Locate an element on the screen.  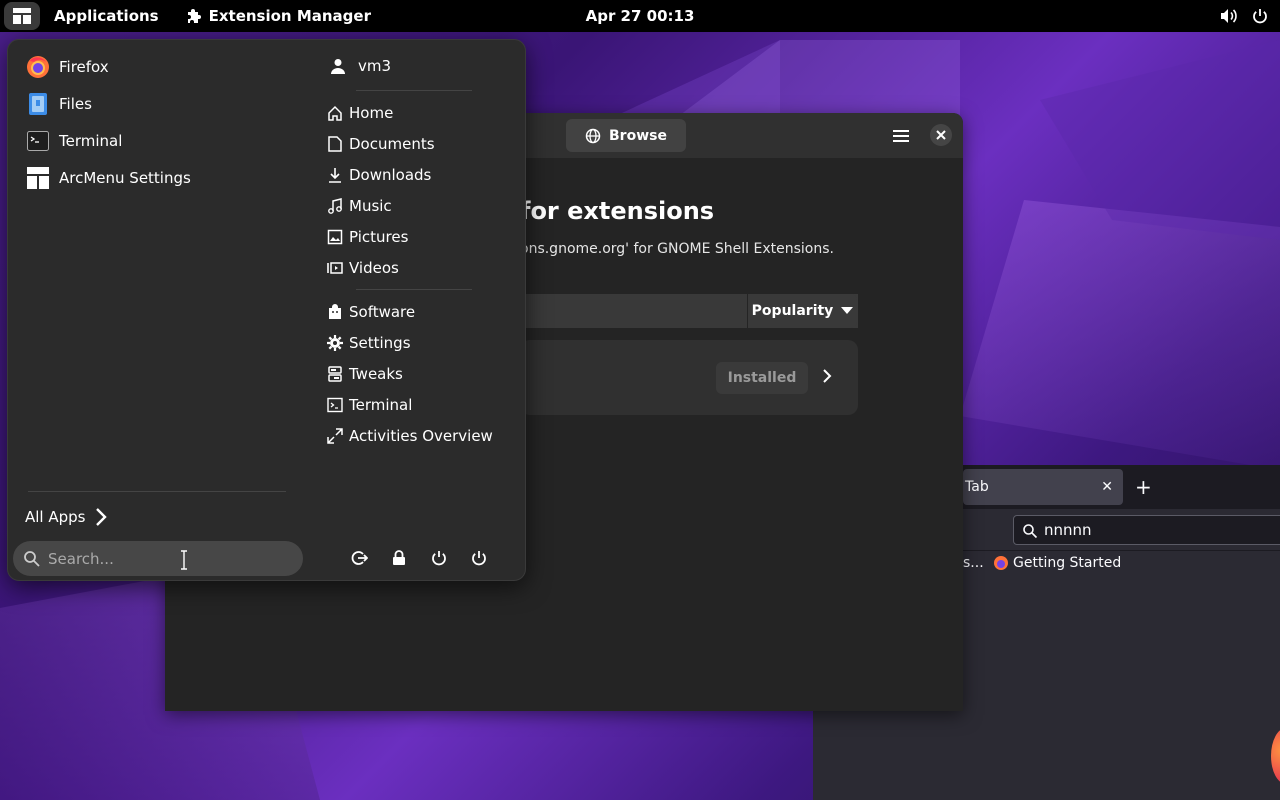
url-bar: nnnnn is located at coordinates (1146, 530).